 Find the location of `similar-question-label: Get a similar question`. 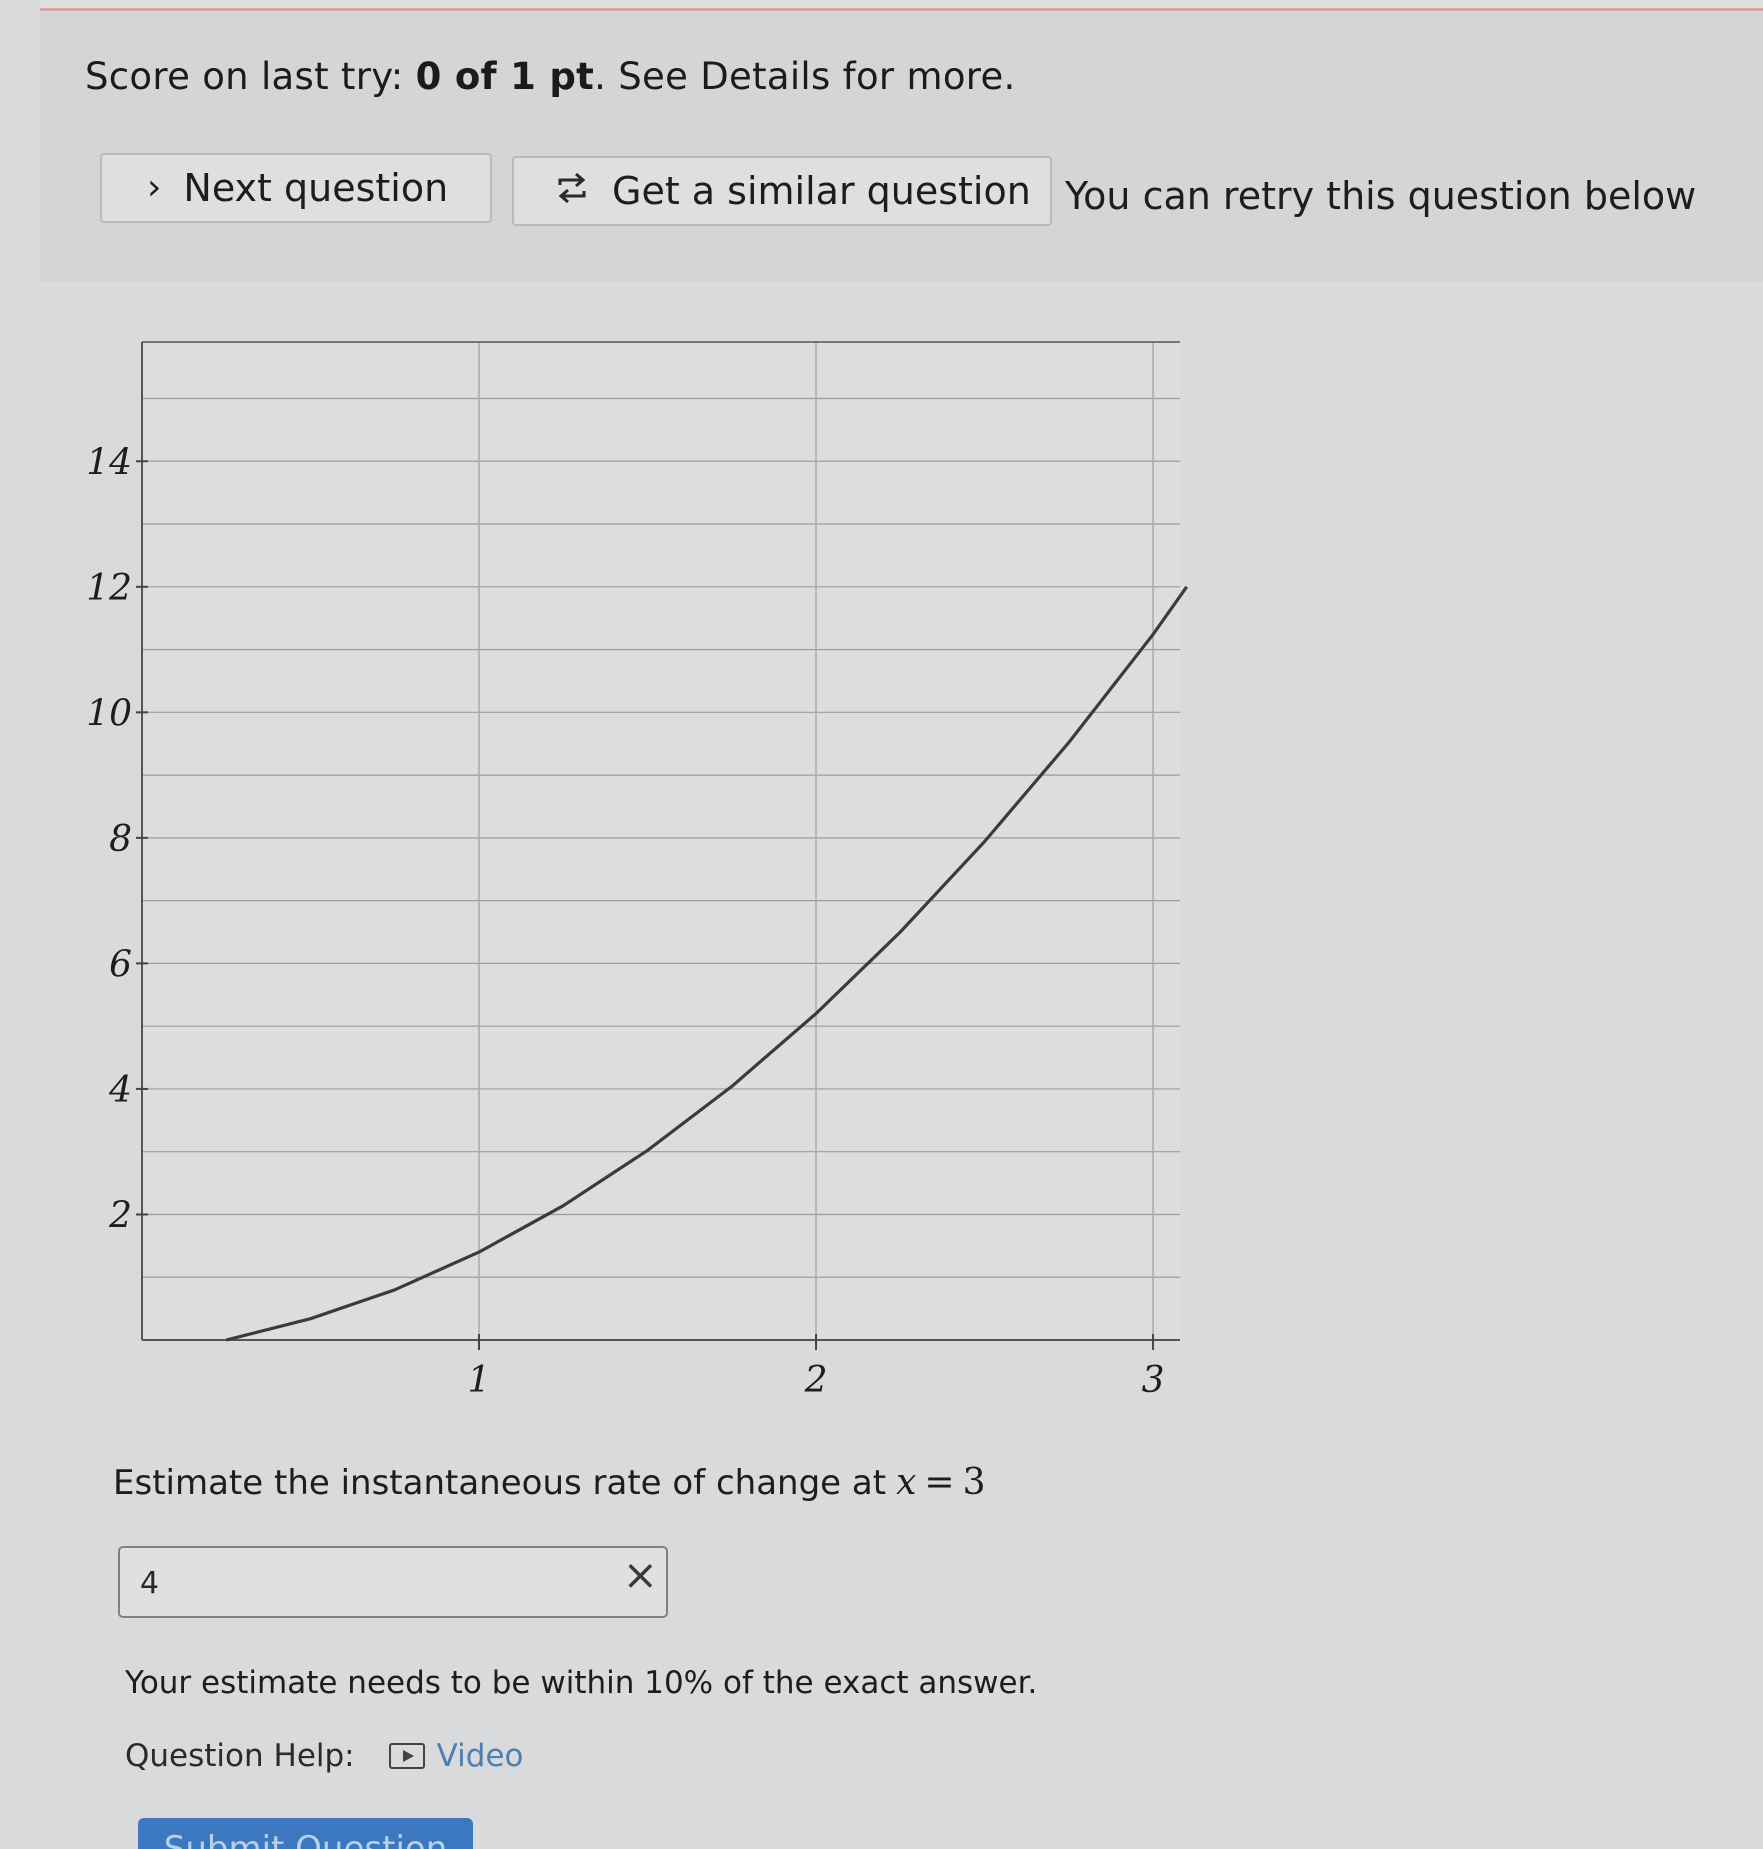

similar-question-label: Get a similar question is located at coordinates (821, 191).